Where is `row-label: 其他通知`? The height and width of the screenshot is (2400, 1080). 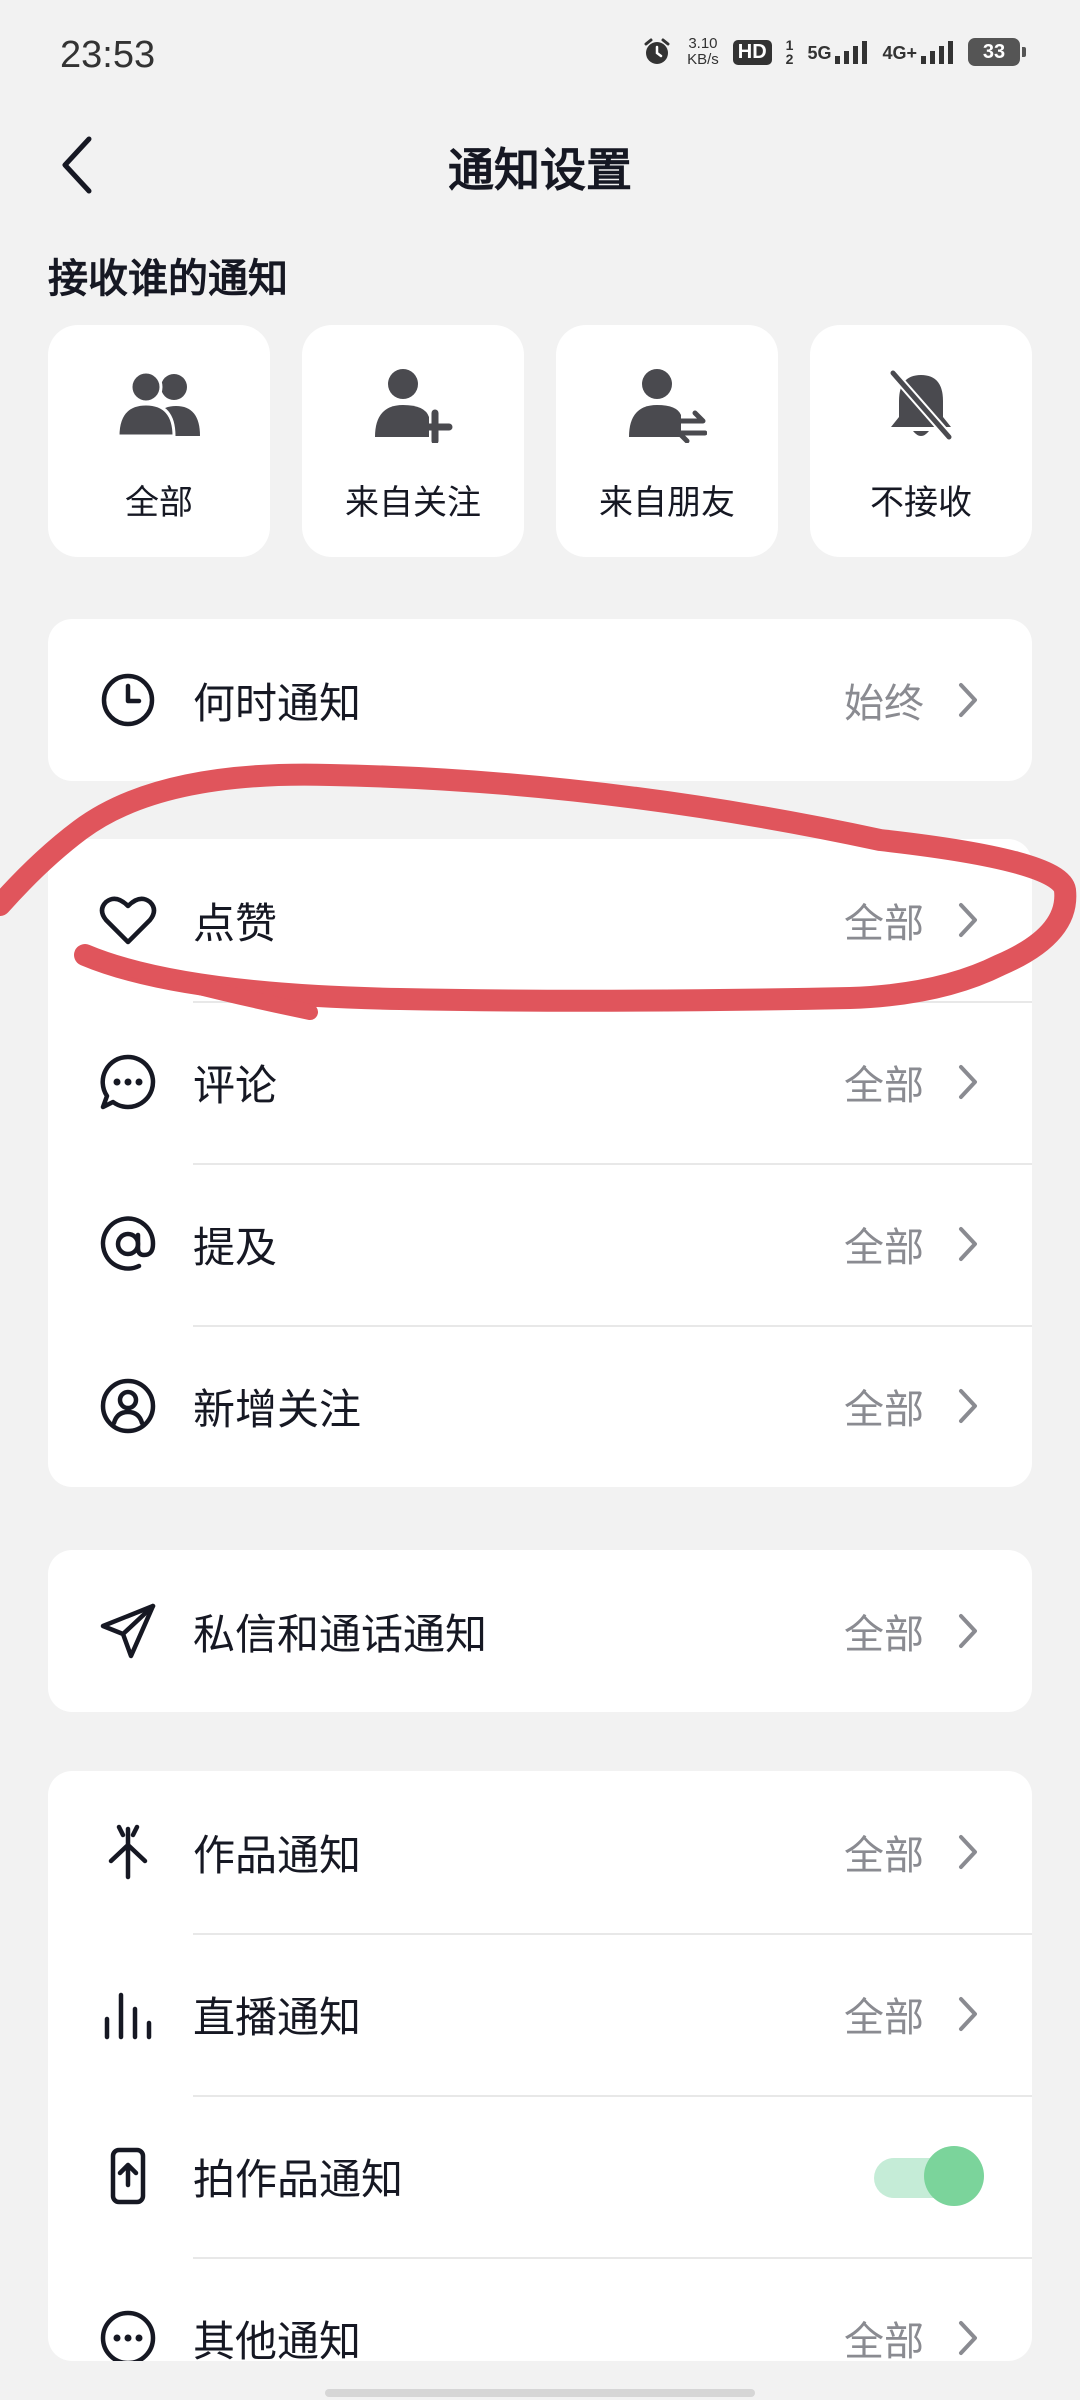 row-label: 其他通知 is located at coordinates (277, 2339).